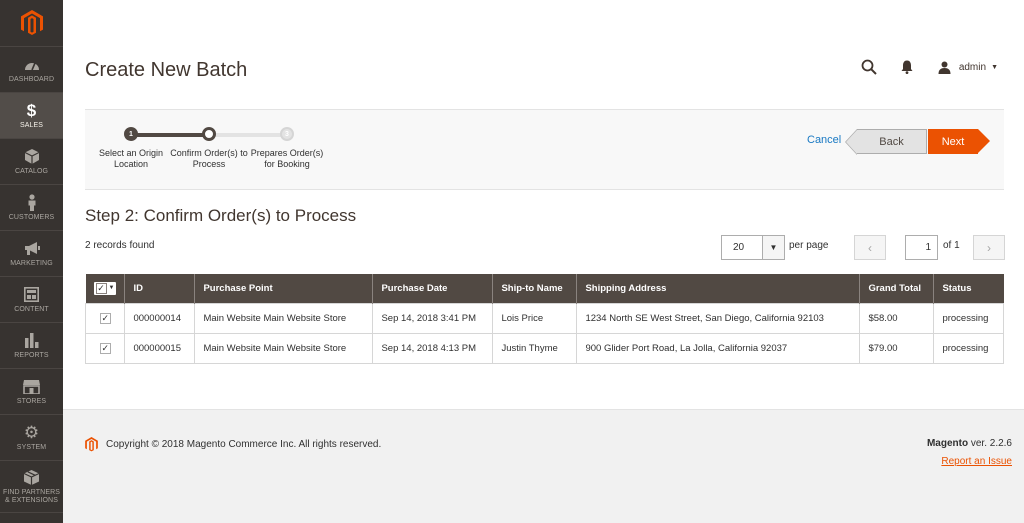  Describe the element at coordinates (31, 447) in the screenshot. I see `sidebar-item-label: SYSTEM` at that location.